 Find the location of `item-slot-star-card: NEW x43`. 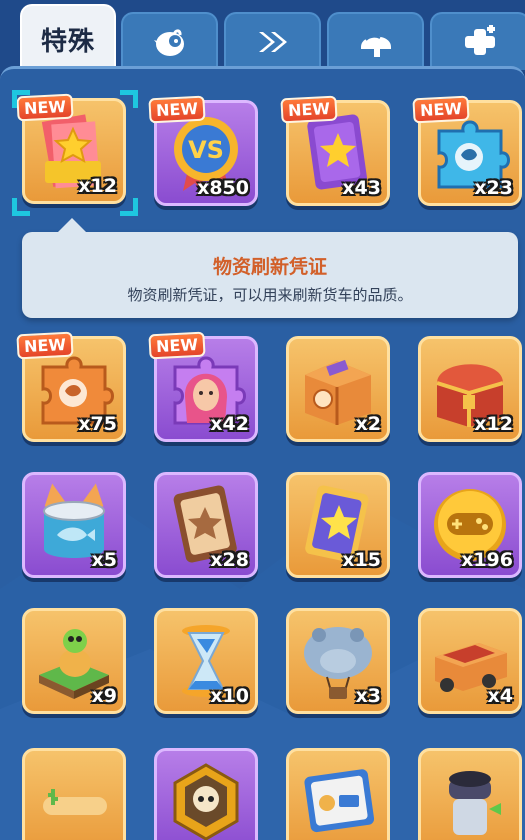

item-slot-star-card: NEW x43 is located at coordinates (335, 150).